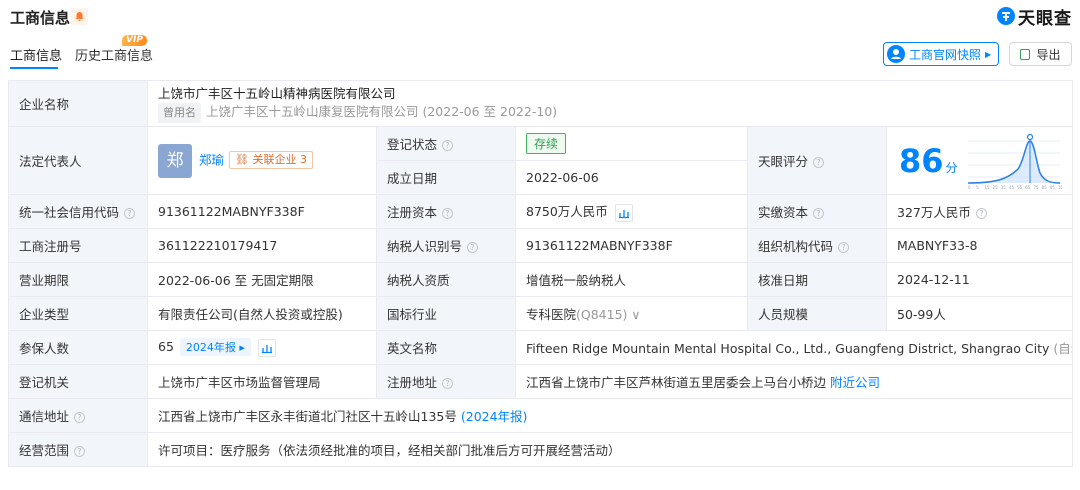 The image size is (1080, 490). I want to click on business-scope: 许可项目：医疗服务（依法须经批准的项目，经相关部门批准后方可开展经营活动）, so click(610, 449).